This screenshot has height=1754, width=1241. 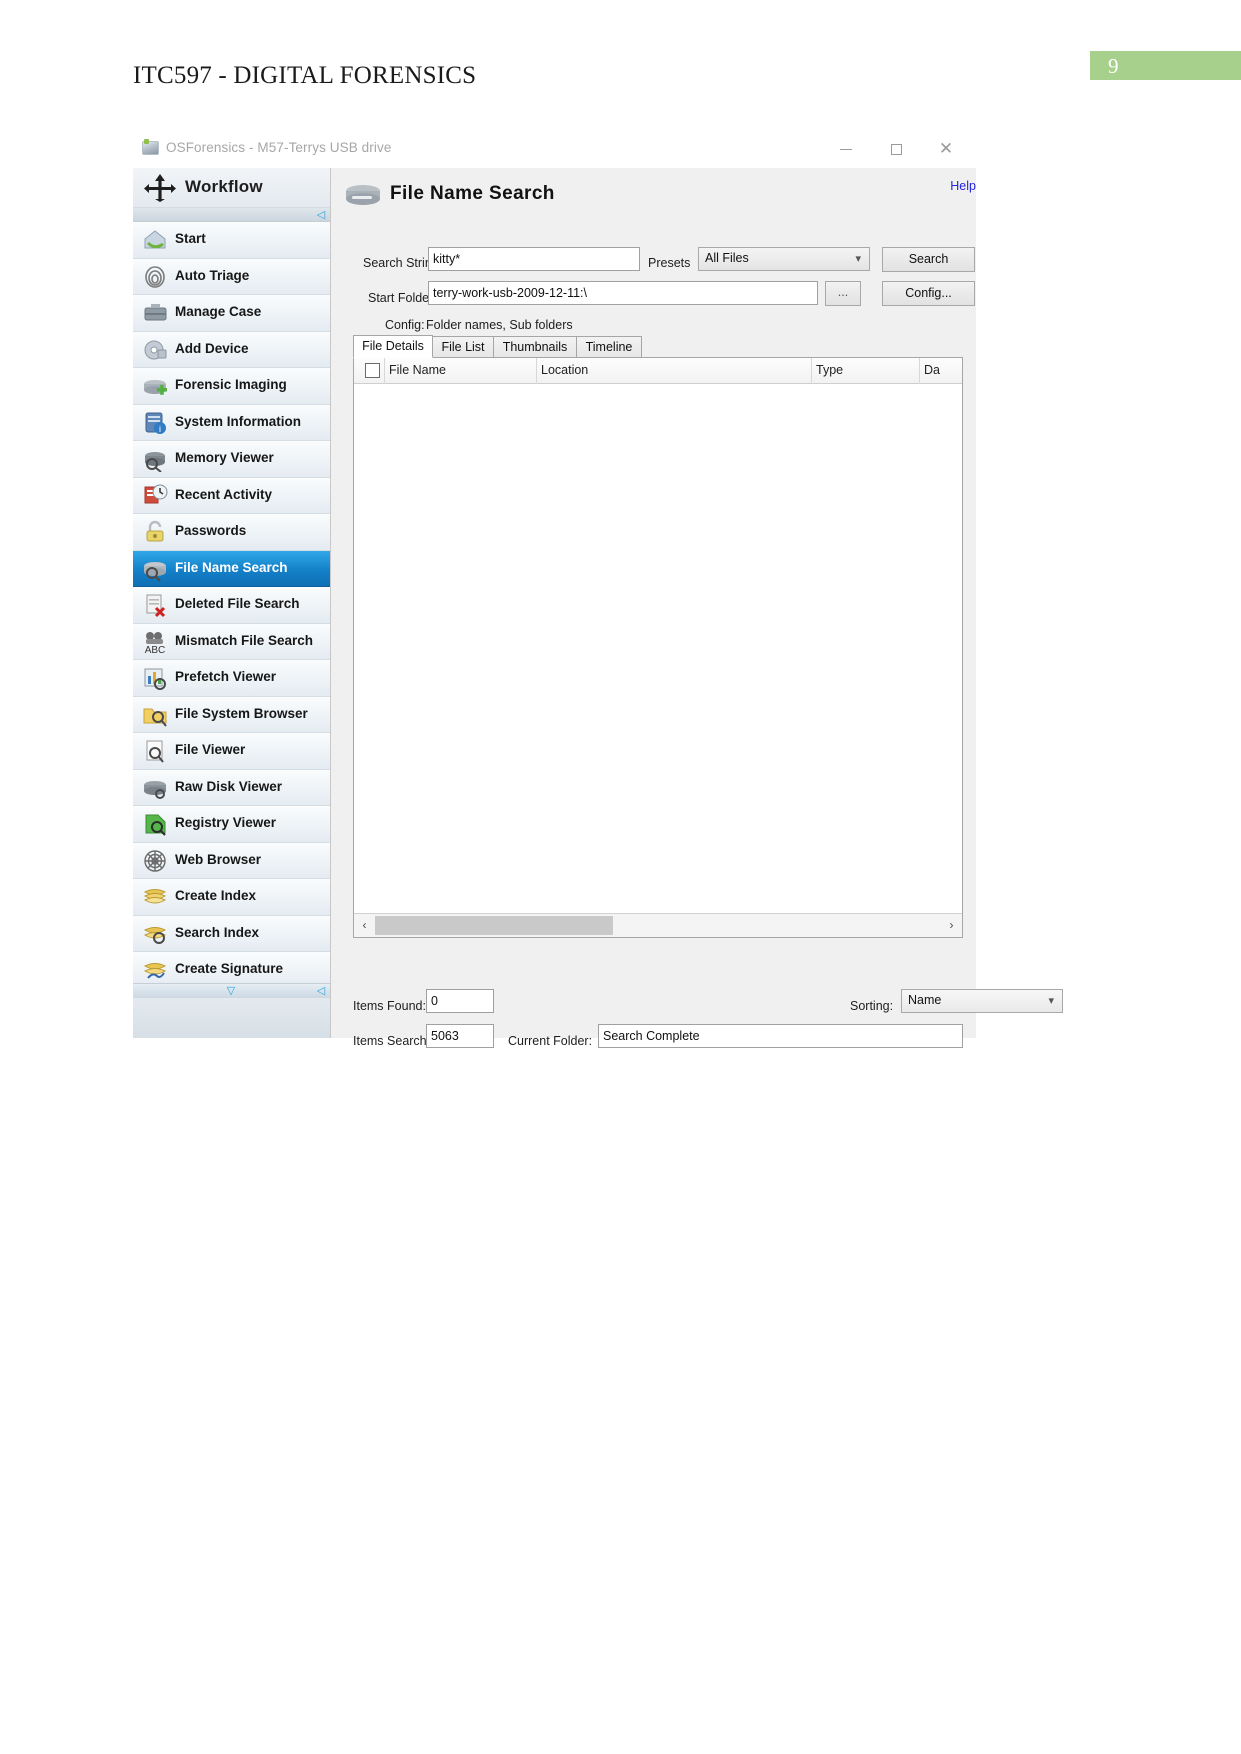 I want to click on sidebar-item-label: Search Index, so click(x=217, y=932).